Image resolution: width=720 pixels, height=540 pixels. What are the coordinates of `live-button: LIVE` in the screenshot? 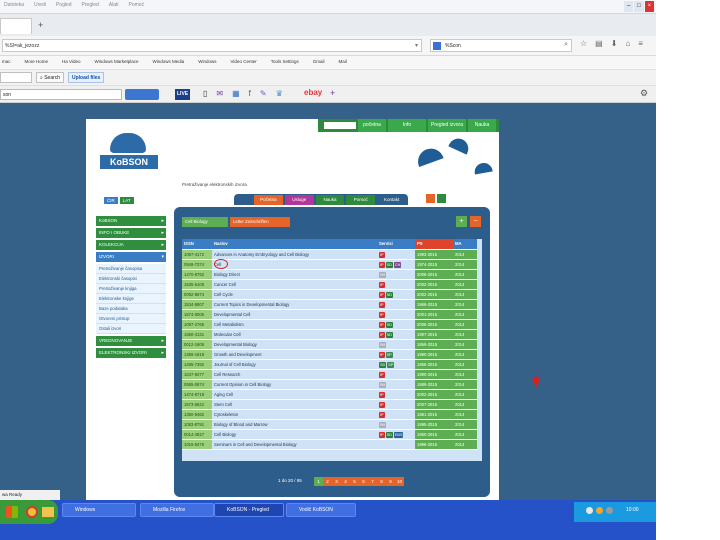 It's located at (183, 94).